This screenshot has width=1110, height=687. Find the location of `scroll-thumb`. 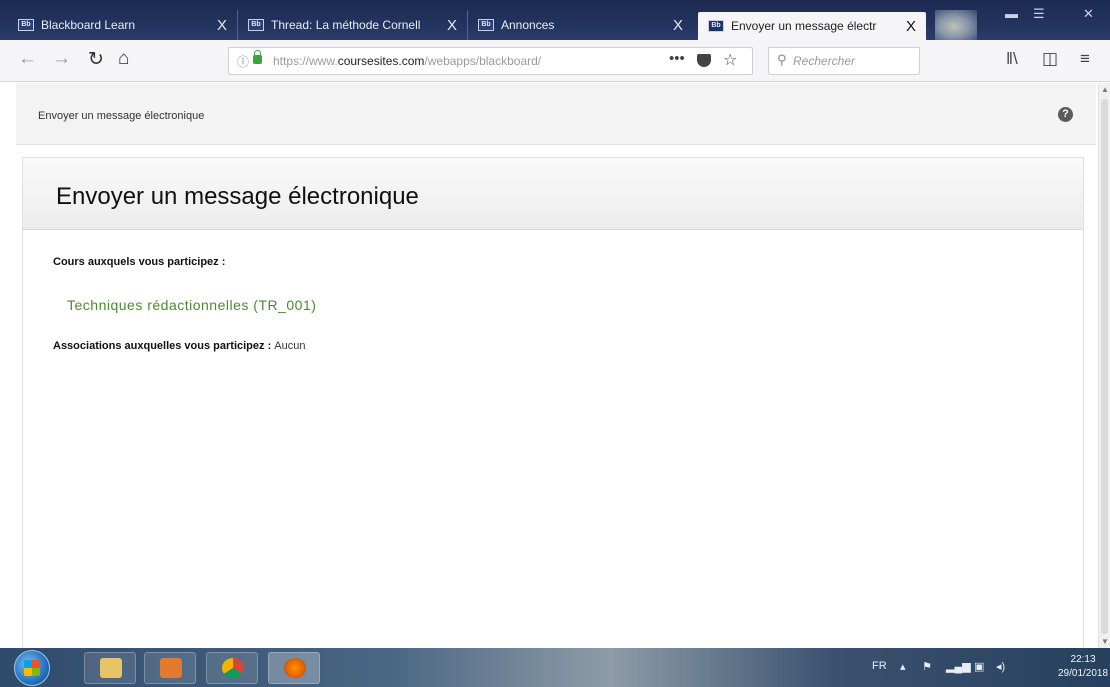

scroll-thumb is located at coordinates (1104, 366).